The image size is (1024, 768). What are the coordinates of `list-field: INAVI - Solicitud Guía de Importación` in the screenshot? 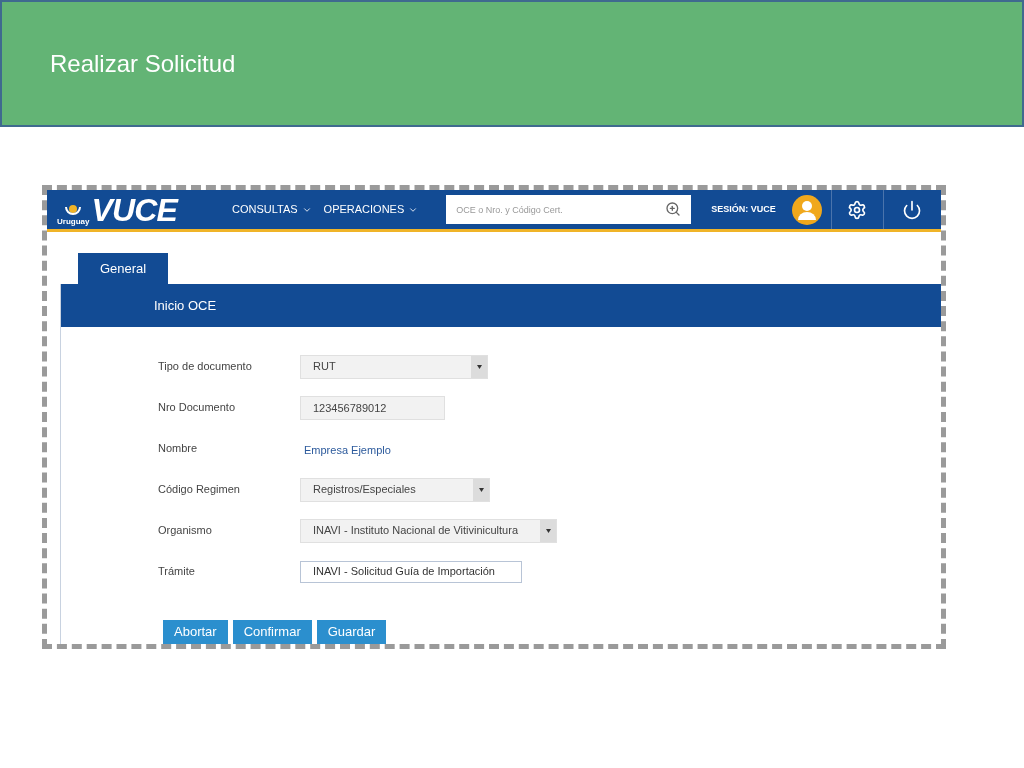 It's located at (411, 571).